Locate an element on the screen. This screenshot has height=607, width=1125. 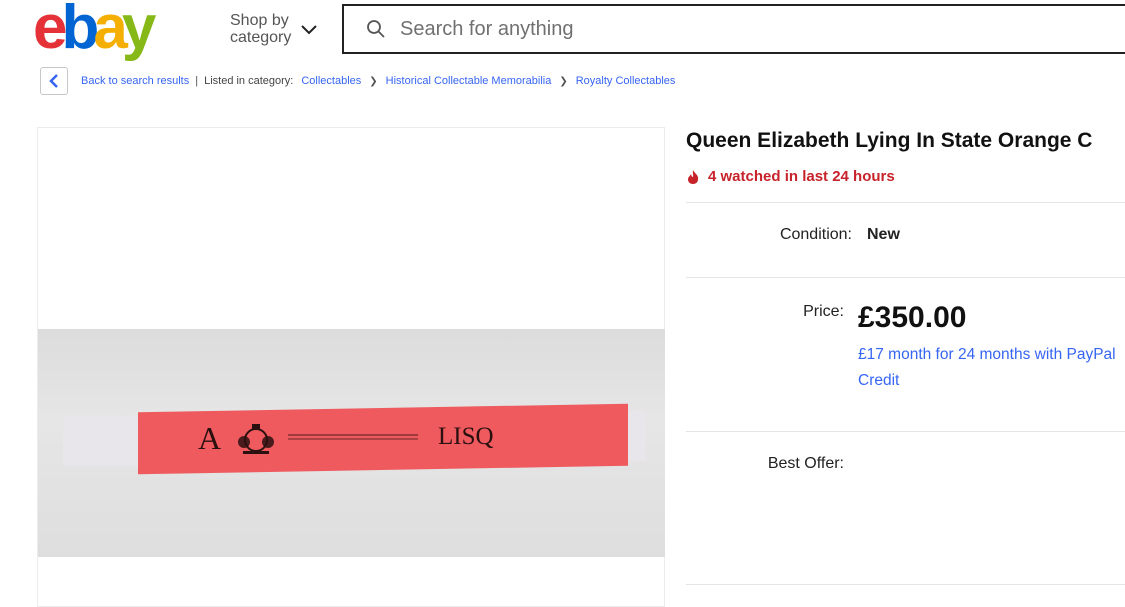
fire-icon is located at coordinates (693, 177).